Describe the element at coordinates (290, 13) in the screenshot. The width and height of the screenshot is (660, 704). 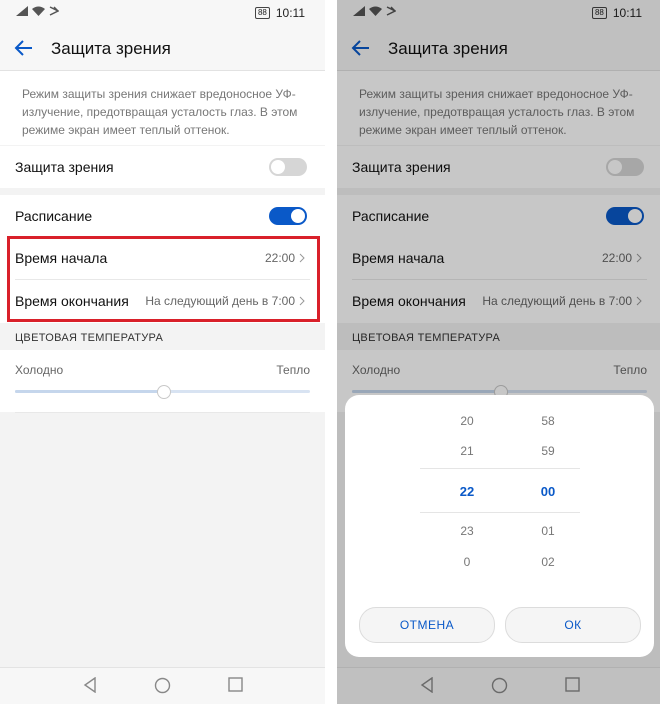
I see `status-time: 10:11` at that location.